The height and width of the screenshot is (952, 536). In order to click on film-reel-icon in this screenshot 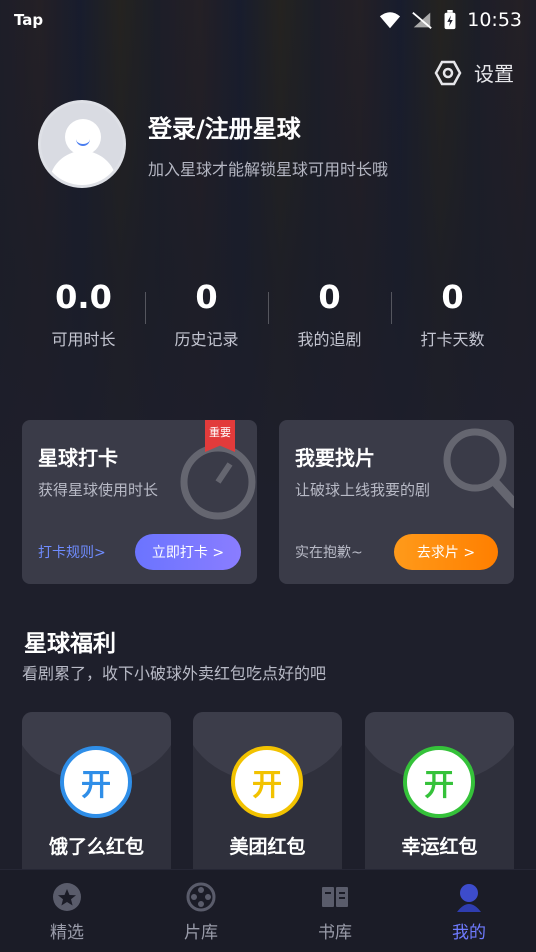, I will do `click(201, 897)`.